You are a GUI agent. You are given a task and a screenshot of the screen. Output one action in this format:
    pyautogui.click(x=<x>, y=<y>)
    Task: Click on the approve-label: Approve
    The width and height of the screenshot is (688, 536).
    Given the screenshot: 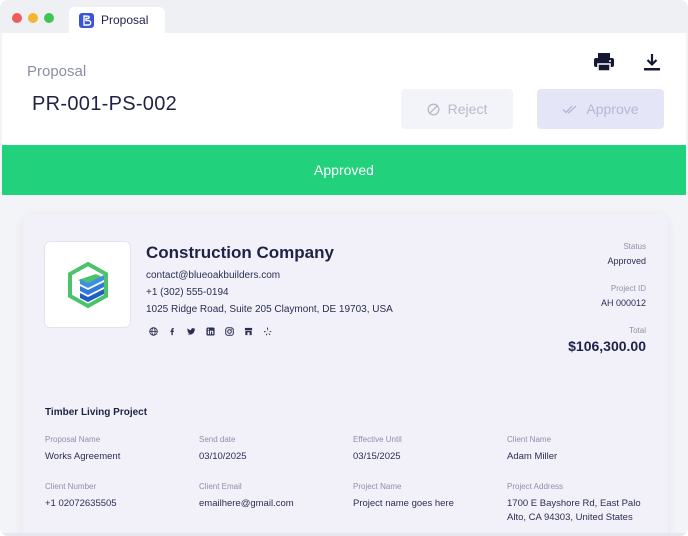 What is the action you would take?
    pyautogui.click(x=612, y=109)
    